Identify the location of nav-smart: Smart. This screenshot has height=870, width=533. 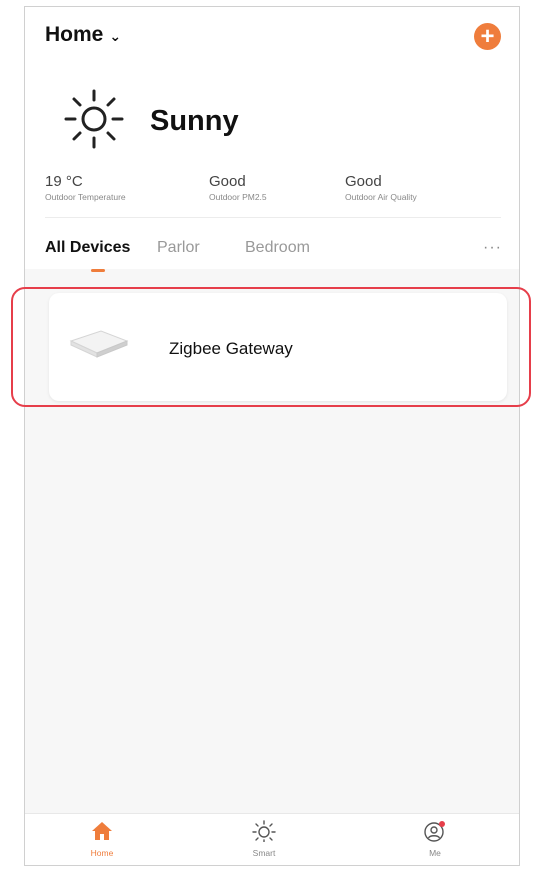
(264, 839).